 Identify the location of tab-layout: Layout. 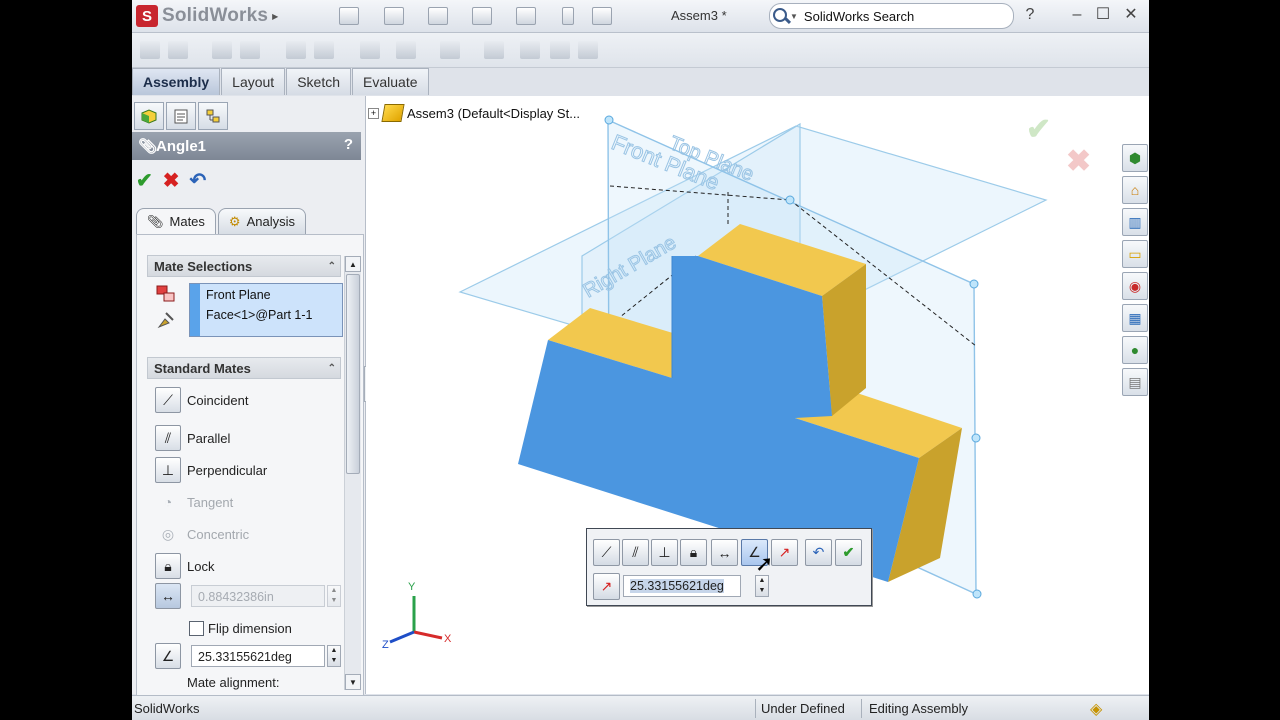
(253, 81).